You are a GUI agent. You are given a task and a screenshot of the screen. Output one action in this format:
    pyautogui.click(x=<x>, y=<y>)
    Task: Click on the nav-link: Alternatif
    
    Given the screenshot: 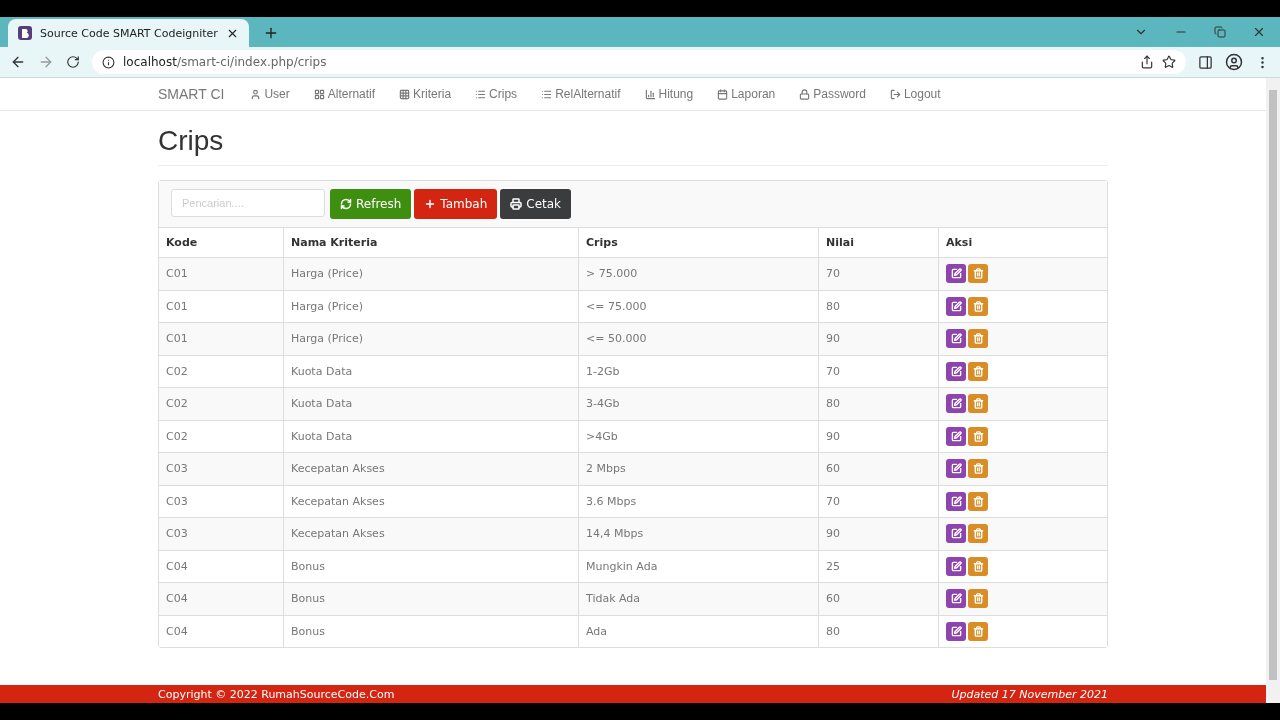 What is the action you would take?
    pyautogui.click(x=344, y=94)
    